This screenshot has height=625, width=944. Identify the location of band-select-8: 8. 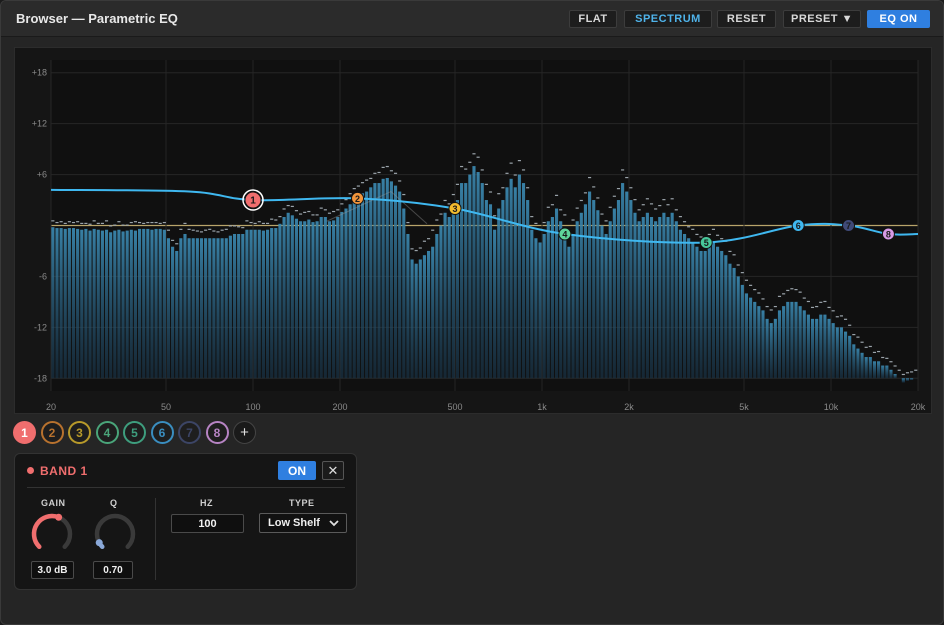
(217, 432).